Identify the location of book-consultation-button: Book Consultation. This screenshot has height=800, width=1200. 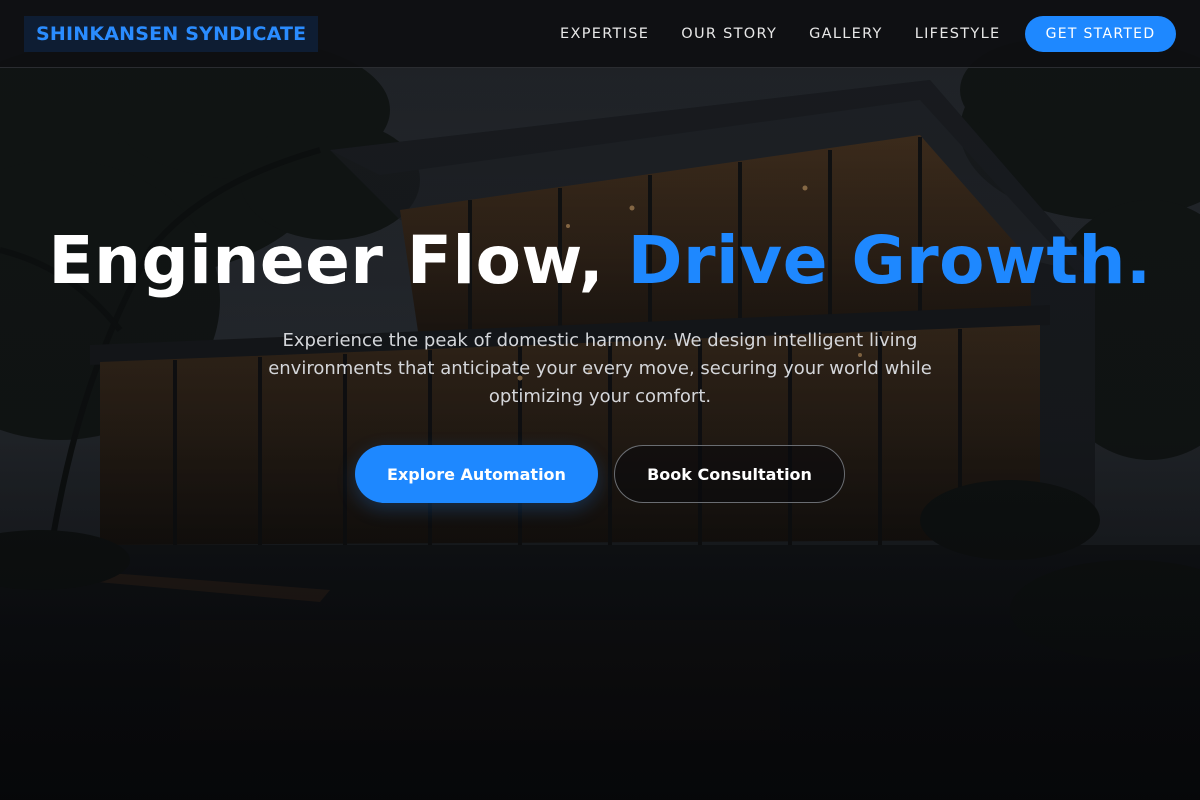
(729, 474).